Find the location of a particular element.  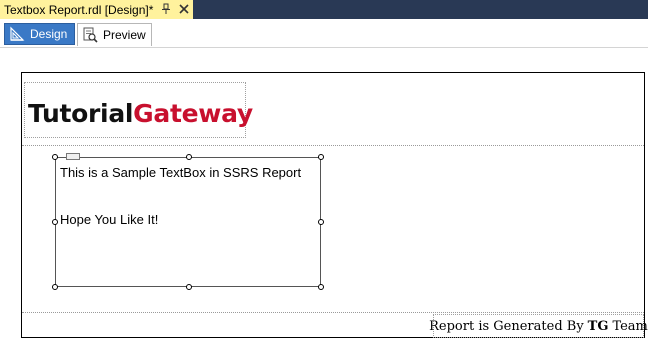

resize-handle-top-left is located at coordinates (55, 157).